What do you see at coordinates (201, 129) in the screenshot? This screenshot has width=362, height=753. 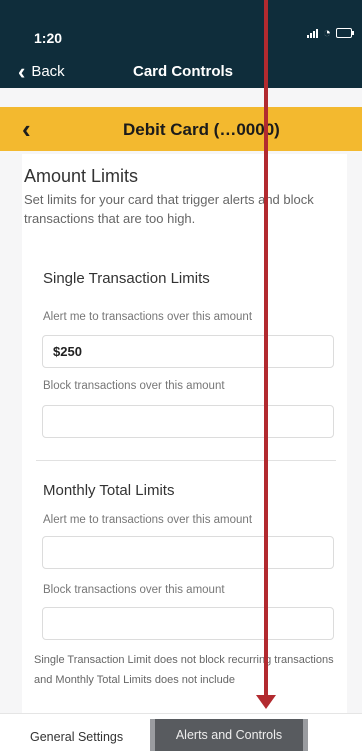 I see `card-title: Debit Card (…0000)` at bounding box center [201, 129].